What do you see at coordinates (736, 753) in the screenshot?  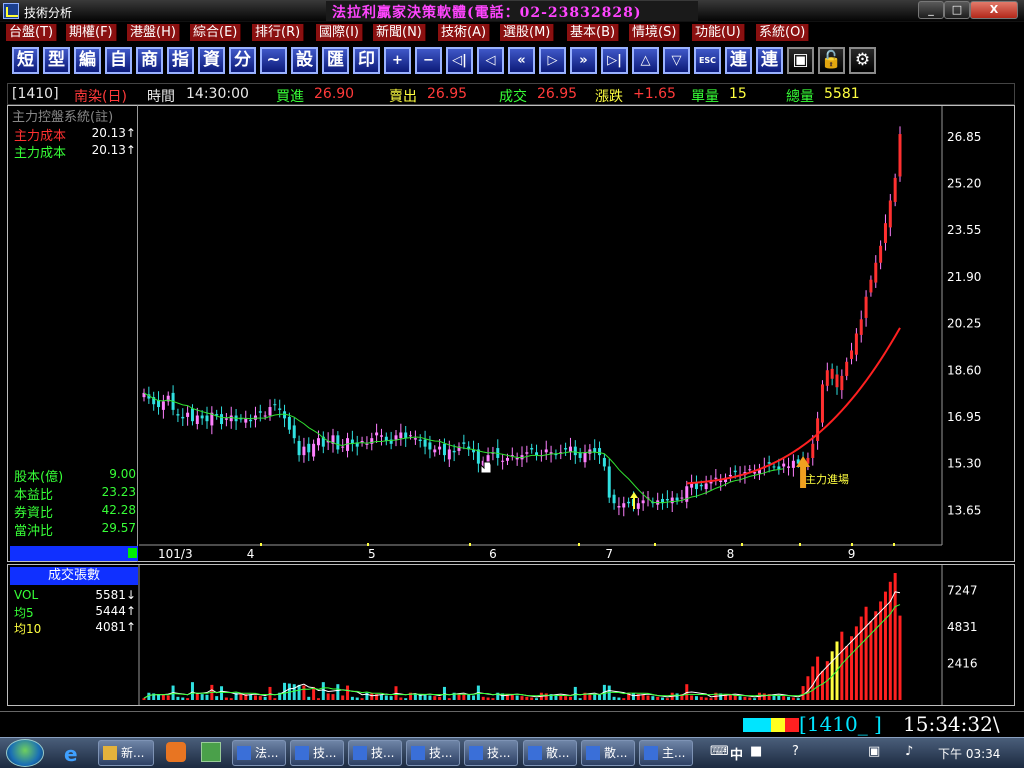 I see `ime-mode: 中` at bounding box center [736, 753].